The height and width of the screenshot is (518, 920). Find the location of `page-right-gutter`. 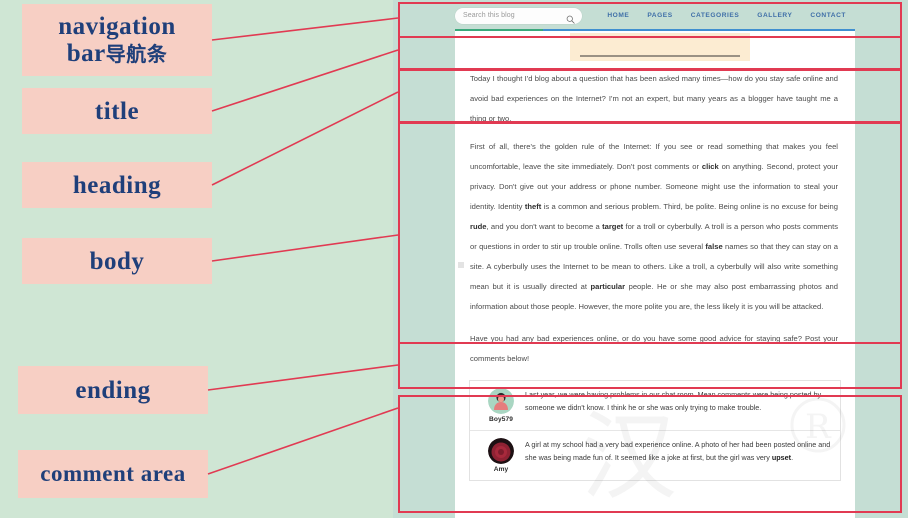

page-right-gutter is located at coordinates (914, 259).